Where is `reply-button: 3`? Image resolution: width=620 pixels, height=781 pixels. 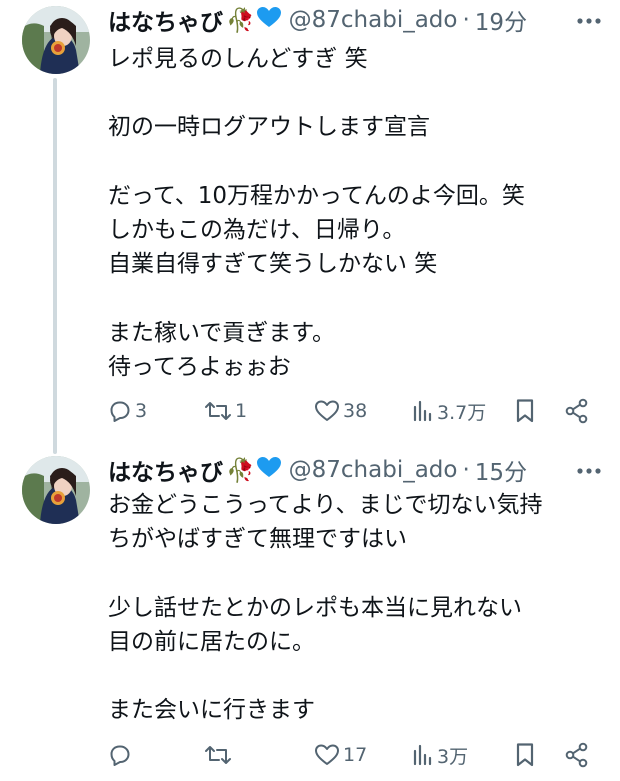 reply-button: 3 is located at coordinates (127, 411).